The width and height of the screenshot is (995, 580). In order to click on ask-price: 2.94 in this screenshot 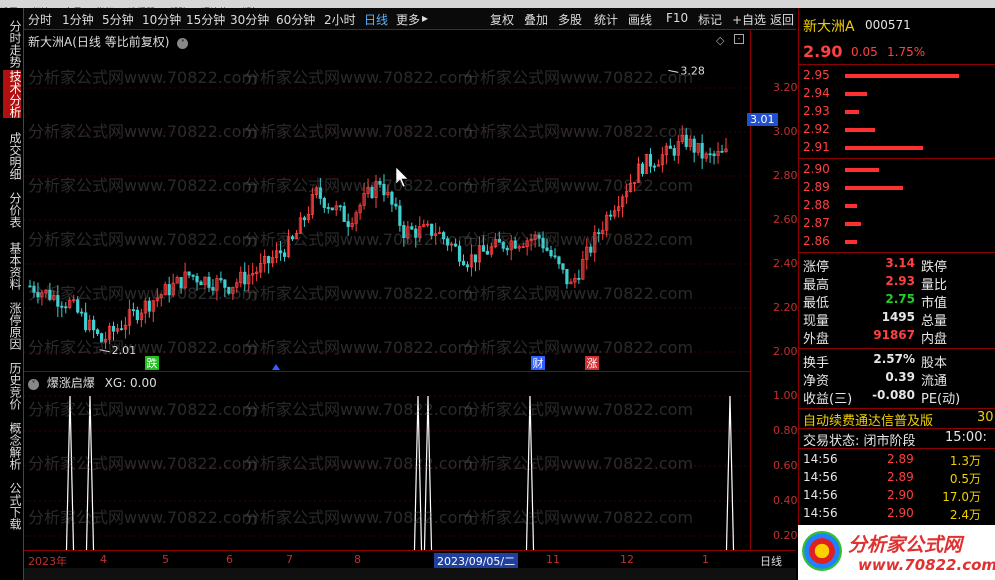, I will do `click(816, 93)`.